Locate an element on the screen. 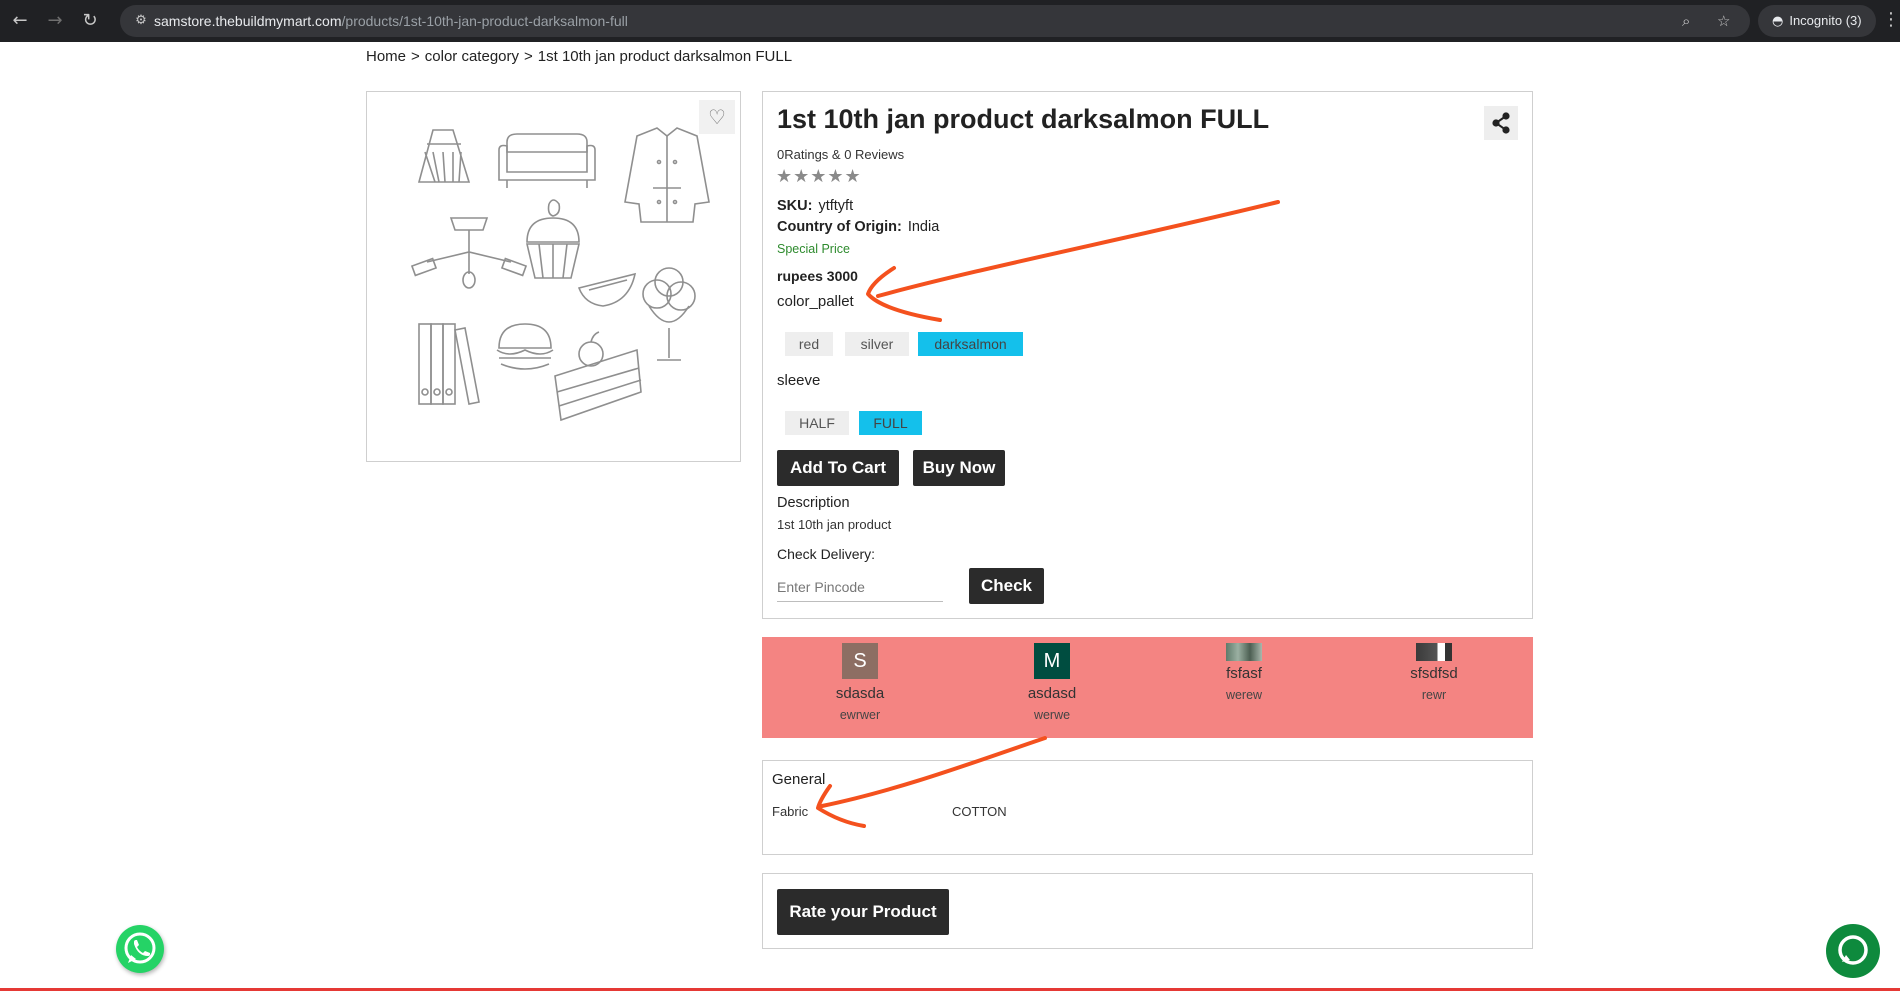  rating-stars: ★★★★★ is located at coordinates (819, 176).